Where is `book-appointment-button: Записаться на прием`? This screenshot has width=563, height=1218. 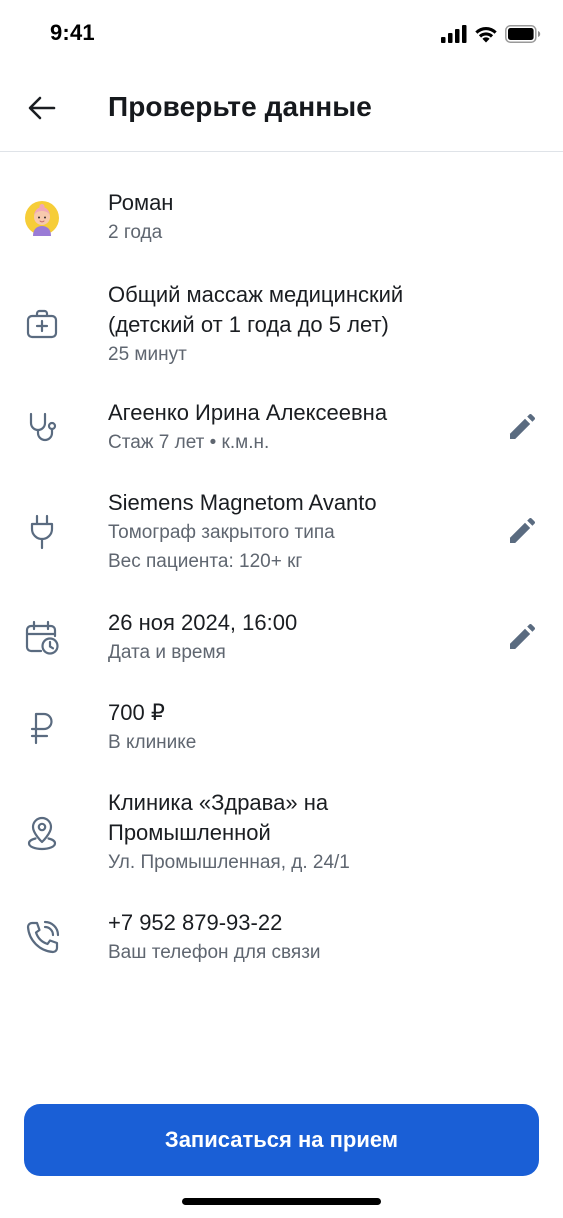
book-appointment-button: Записаться на прием is located at coordinates (281, 1140).